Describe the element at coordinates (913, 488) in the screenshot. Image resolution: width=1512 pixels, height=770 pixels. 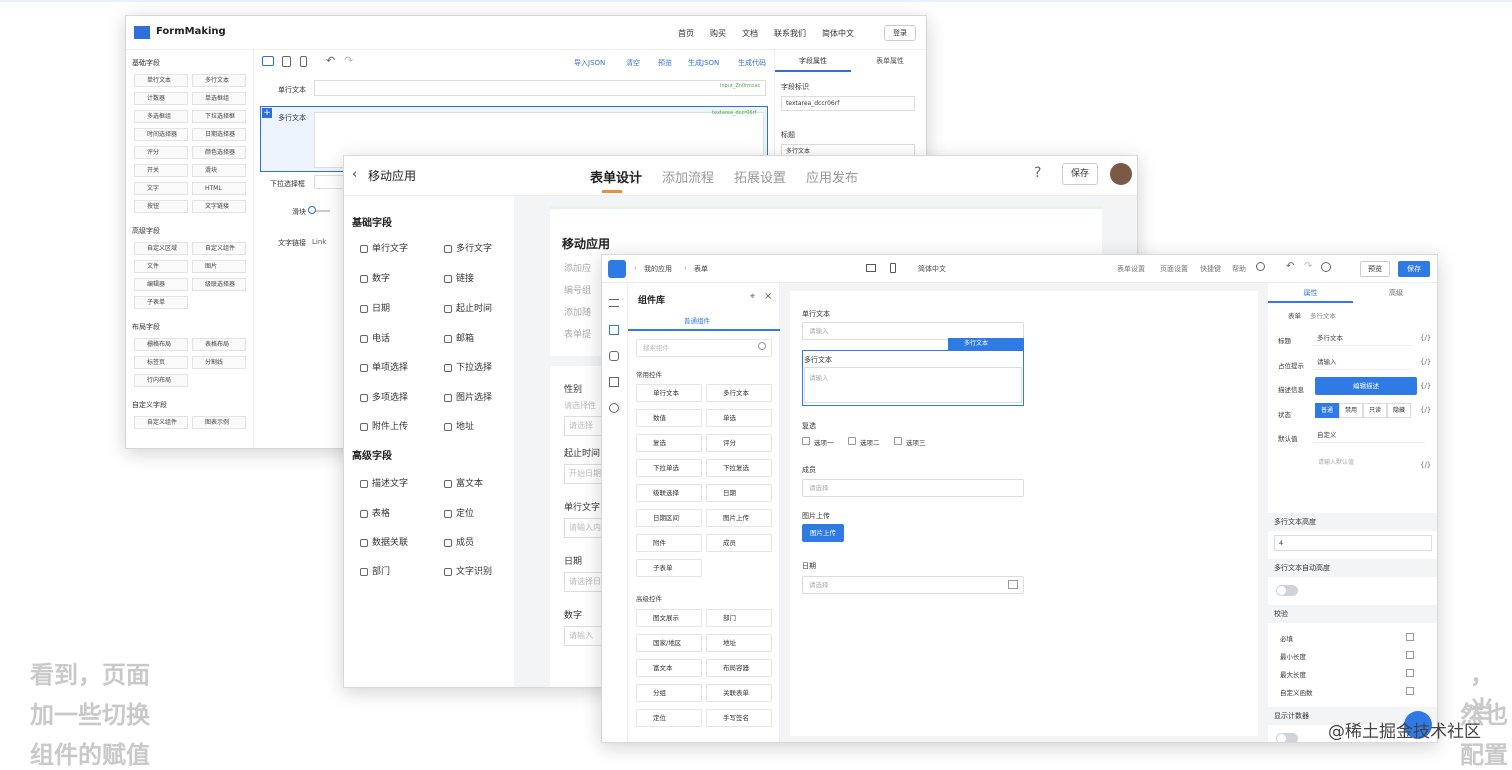
I see `member-select: 请选择` at that location.